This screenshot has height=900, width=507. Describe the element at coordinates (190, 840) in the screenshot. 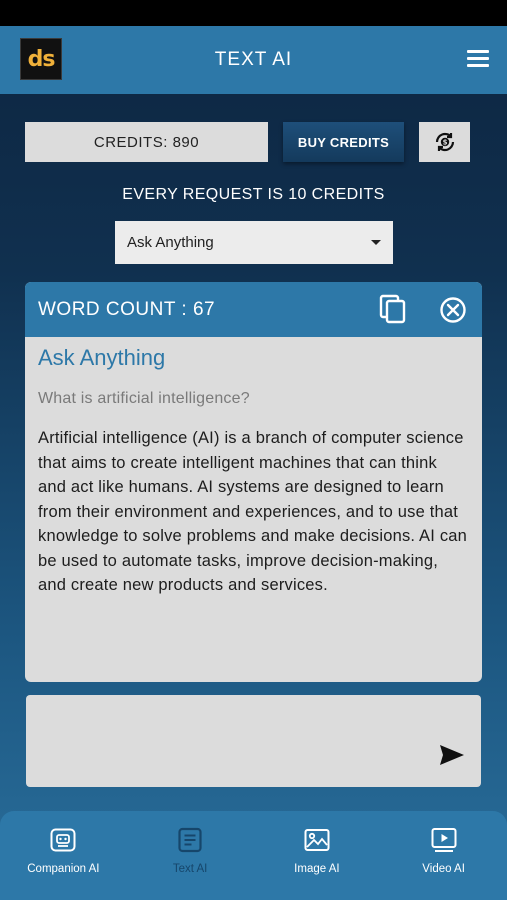

I see `text-doc-icon` at that location.